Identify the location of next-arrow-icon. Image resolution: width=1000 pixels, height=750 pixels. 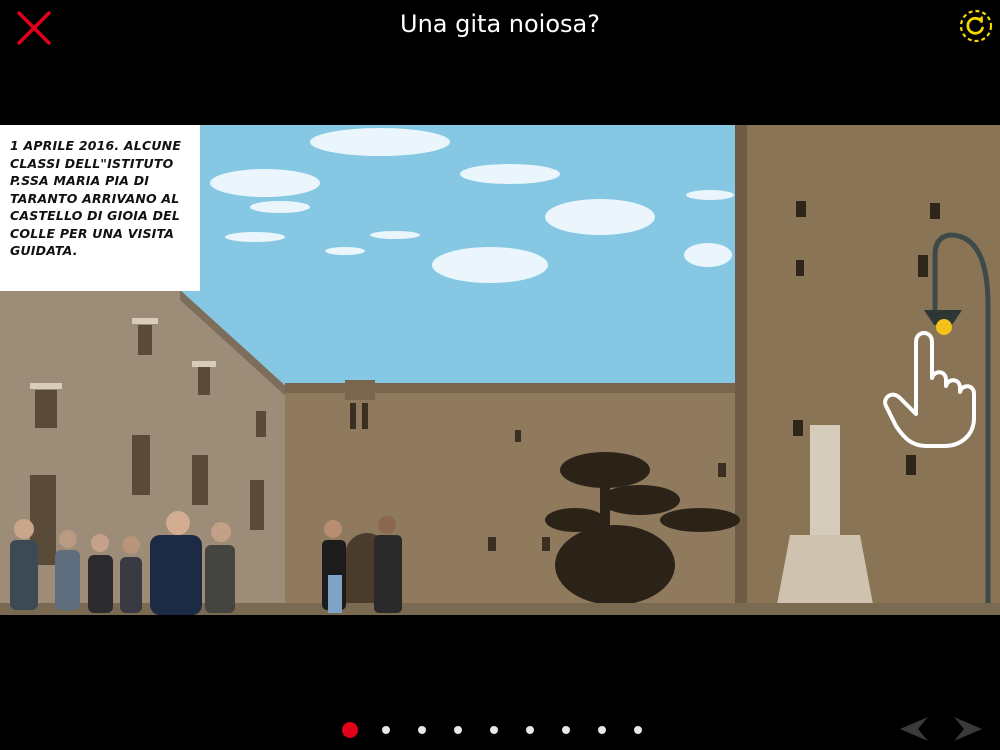
(970, 729).